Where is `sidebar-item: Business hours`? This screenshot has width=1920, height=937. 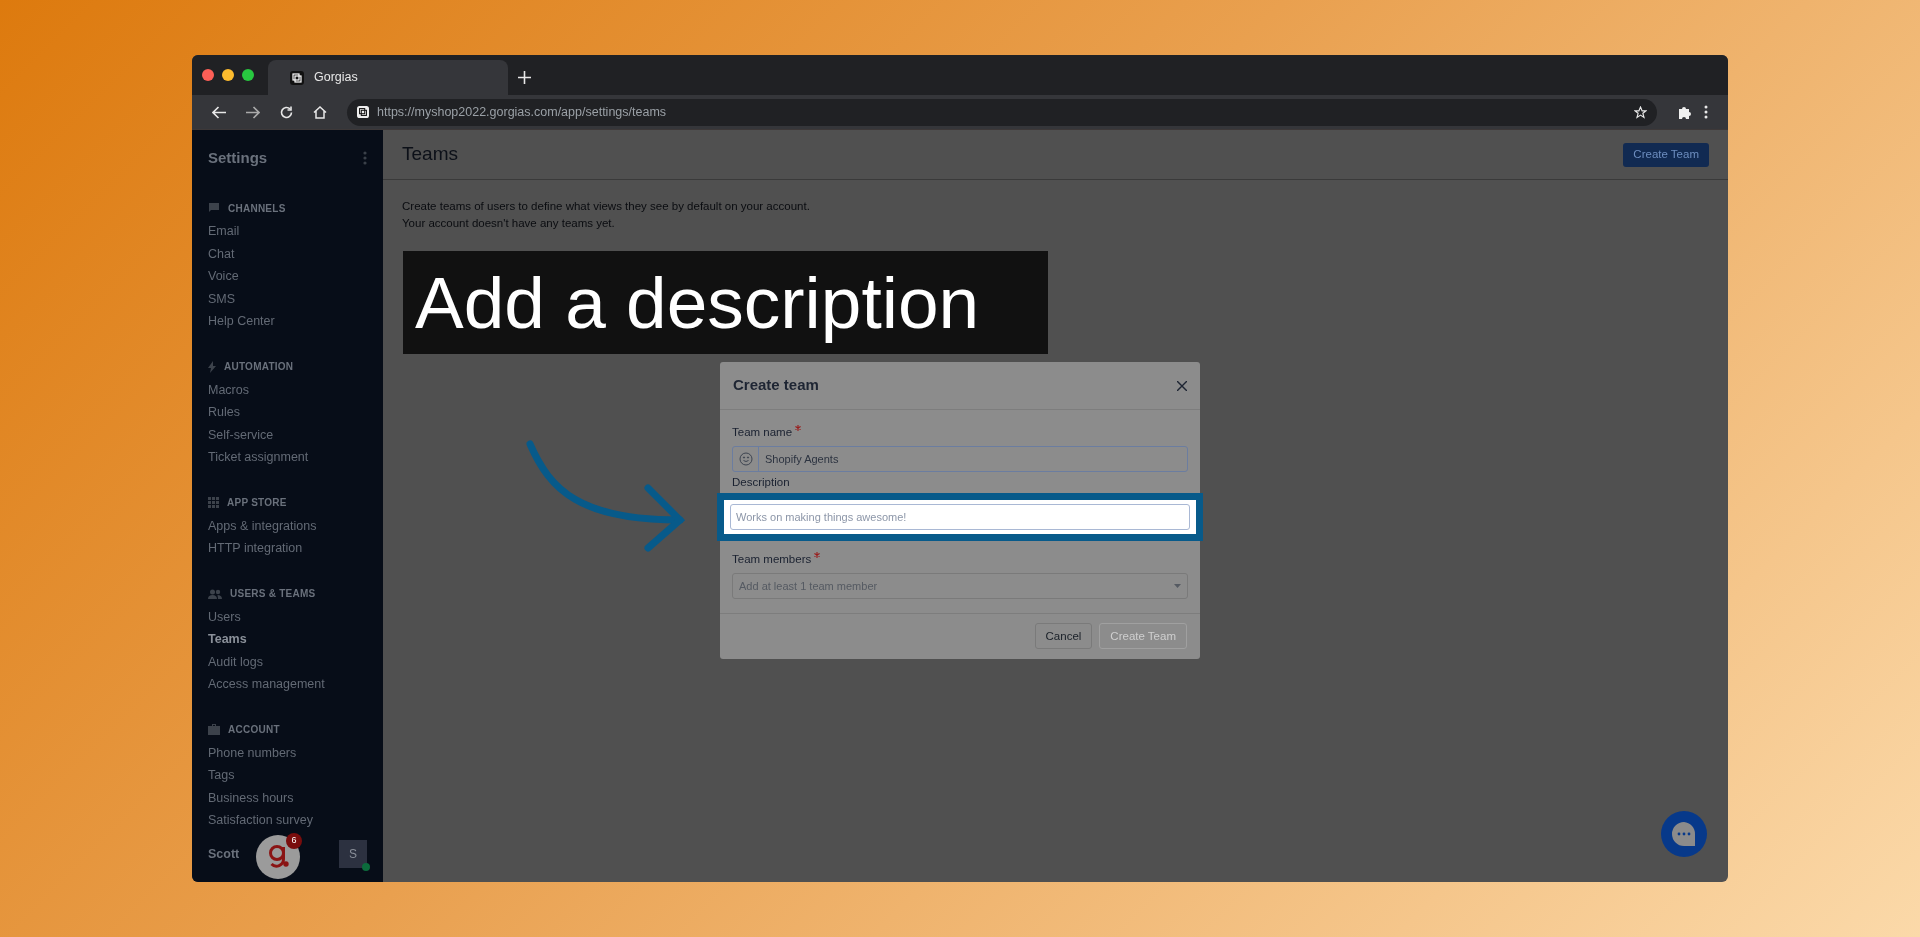 sidebar-item: Business hours is located at coordinates (251, 797).